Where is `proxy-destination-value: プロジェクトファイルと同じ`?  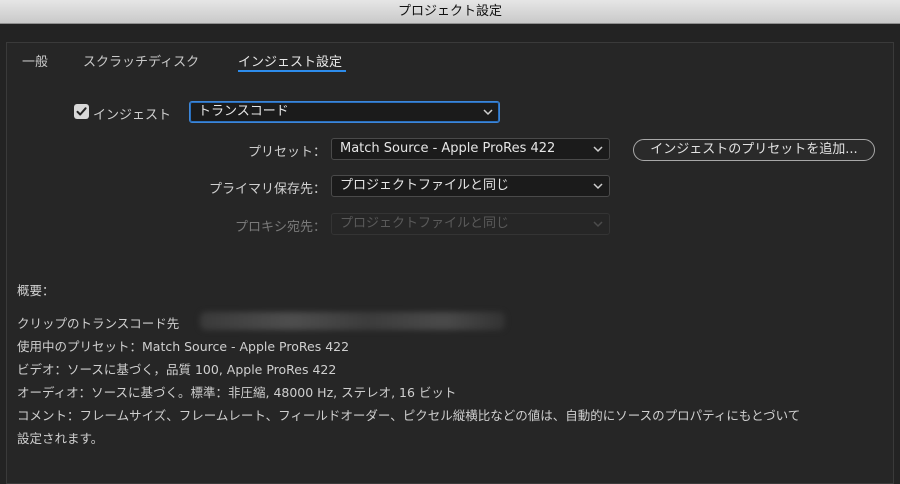 proxy-destination-value: プロジェクトファイルと同じ is located at coordinates (425, 223).